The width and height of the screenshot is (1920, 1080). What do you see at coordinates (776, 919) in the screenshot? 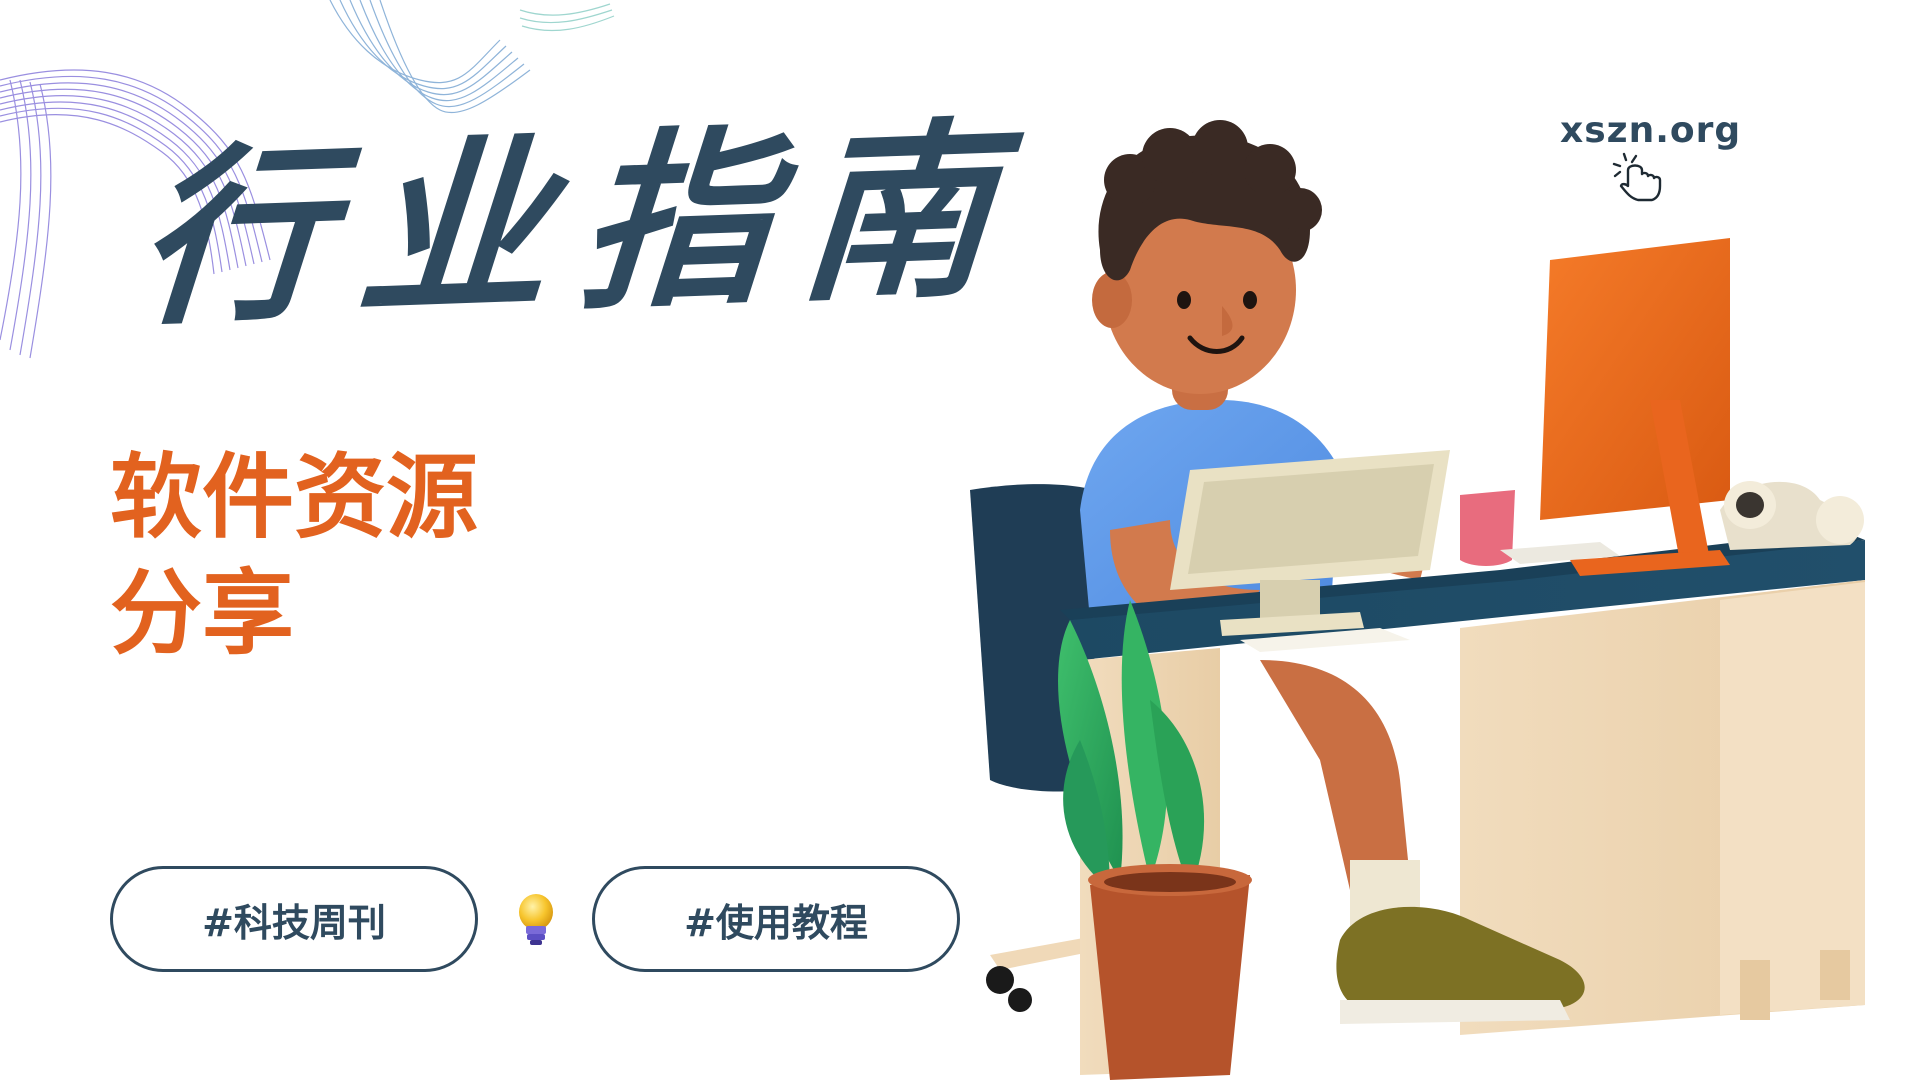
I see `tag-button-tutorial: #使用教程` at bounding box center [776, 919].